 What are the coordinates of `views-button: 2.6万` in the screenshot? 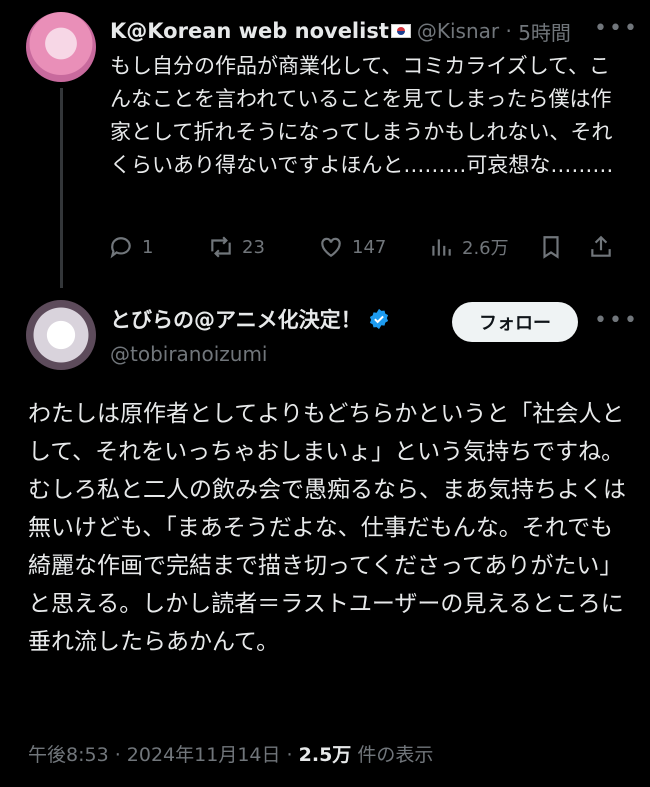 It's located at (483, 247).